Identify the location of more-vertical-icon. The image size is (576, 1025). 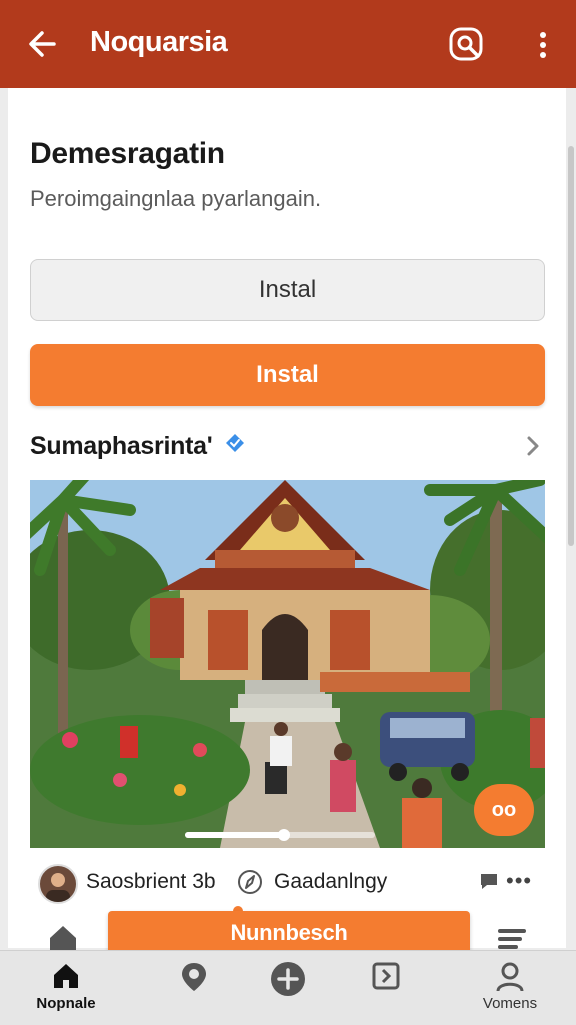
(543, 45).